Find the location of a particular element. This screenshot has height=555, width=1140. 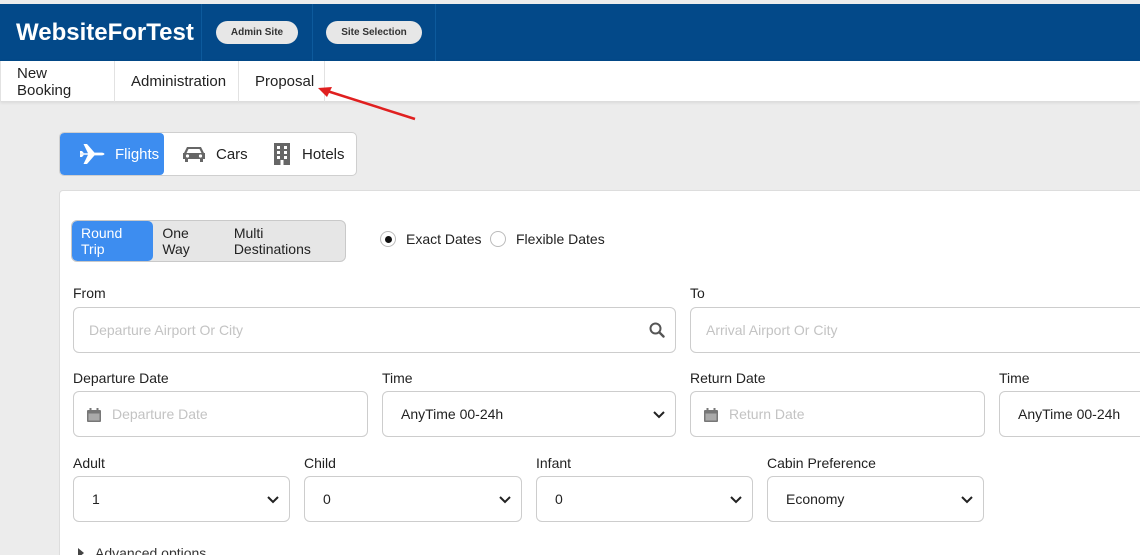

adult-label: Adult is located at coordinates (89, 463).